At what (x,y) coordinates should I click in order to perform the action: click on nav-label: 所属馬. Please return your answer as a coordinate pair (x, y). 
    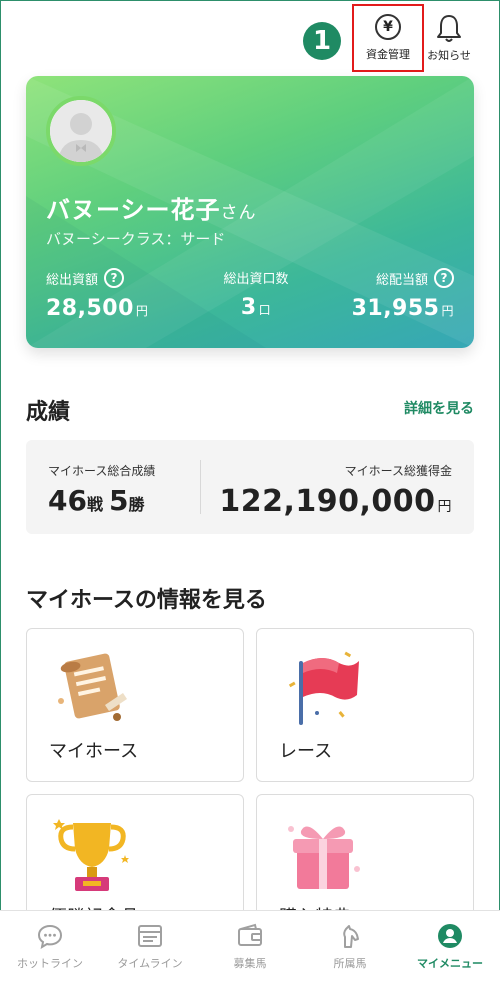
    Looking at the image, I should click on (350, 963).